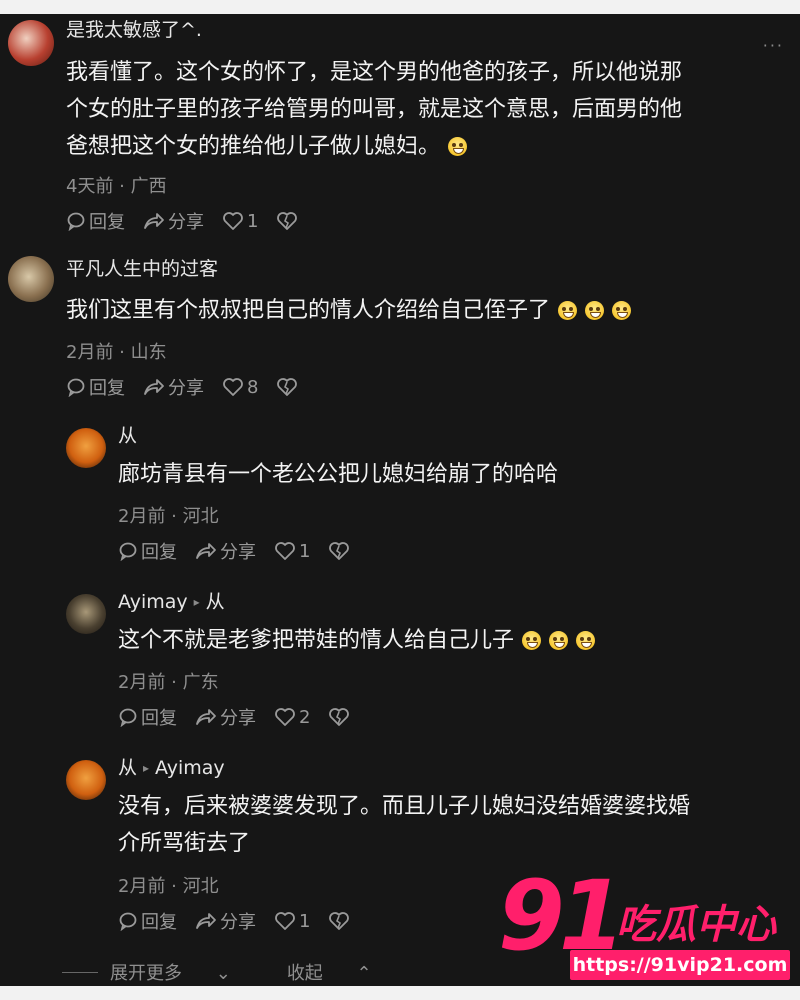  I want to click on comment-meta: 2月前 · 广东, so click(168, 682).